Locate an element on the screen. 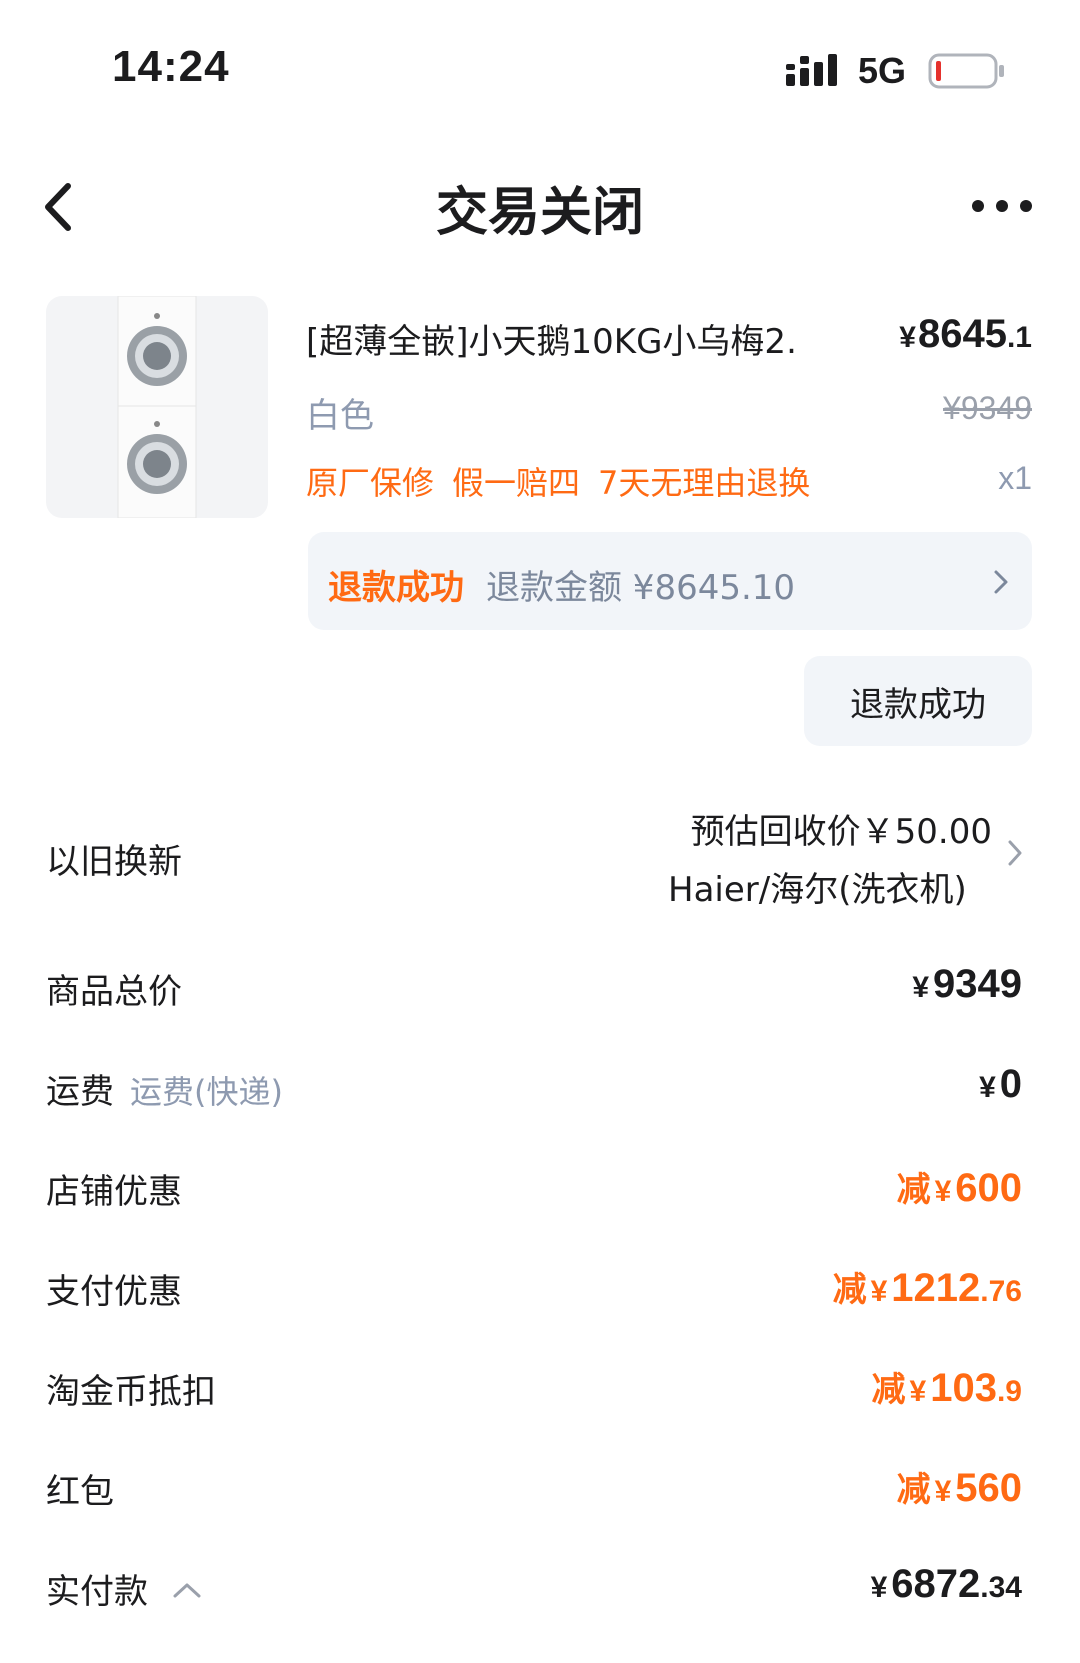  red-packet-label: 红包 is located at coordinates (80, 1492).